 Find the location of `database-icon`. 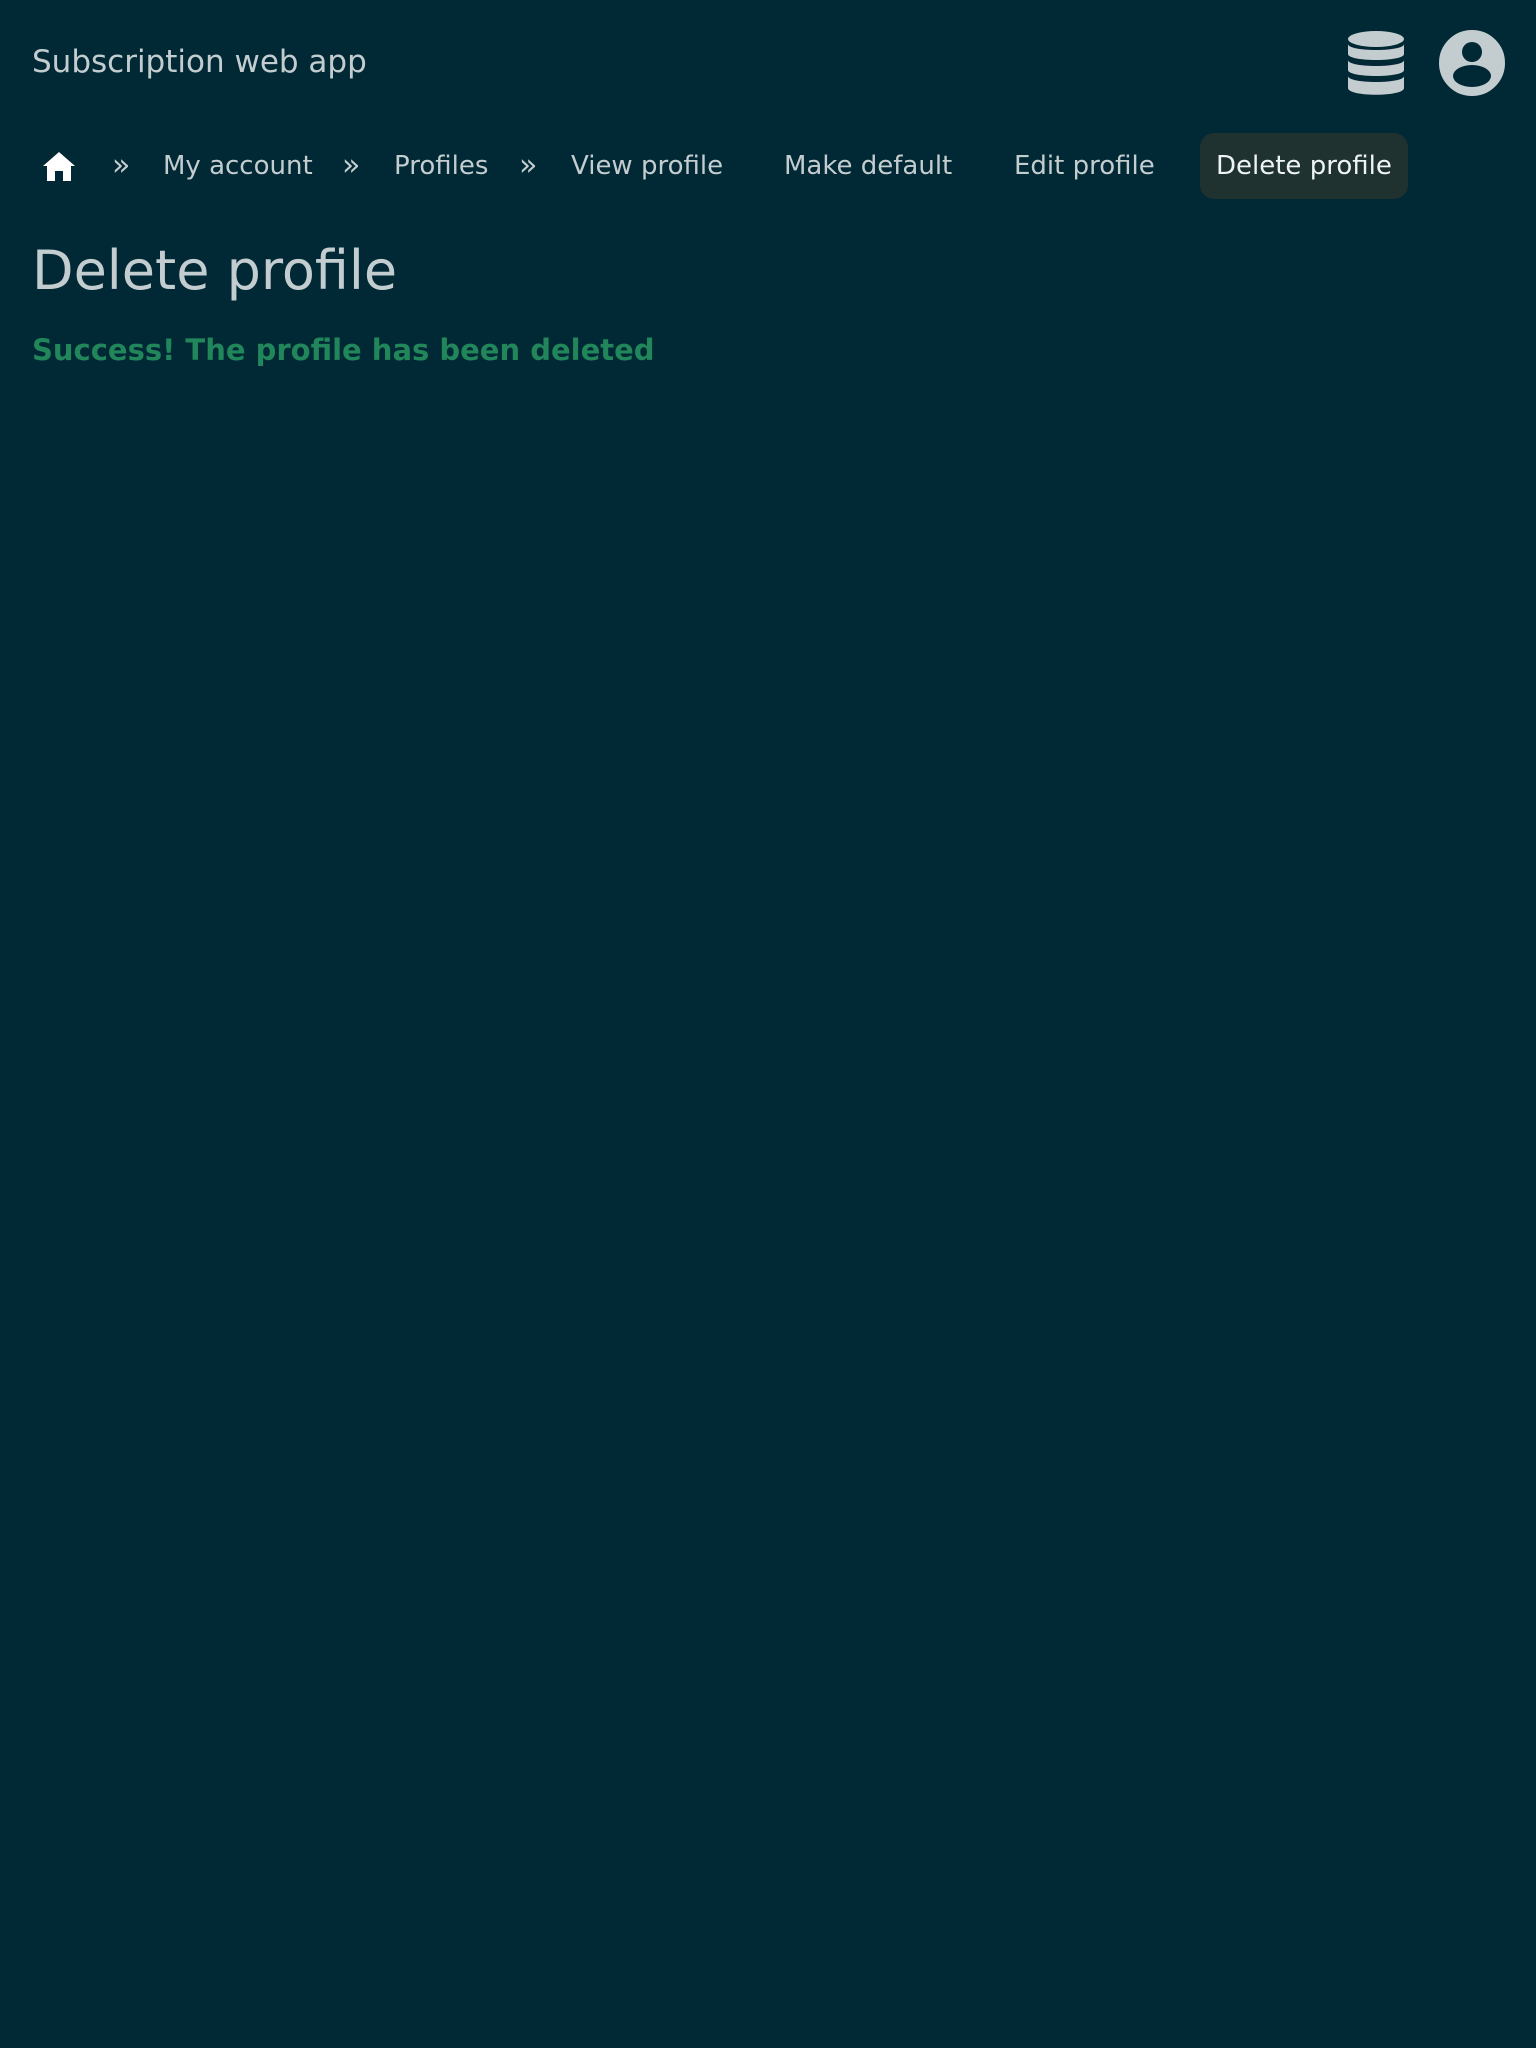

database-icon is located at coordinates (1376, 64).